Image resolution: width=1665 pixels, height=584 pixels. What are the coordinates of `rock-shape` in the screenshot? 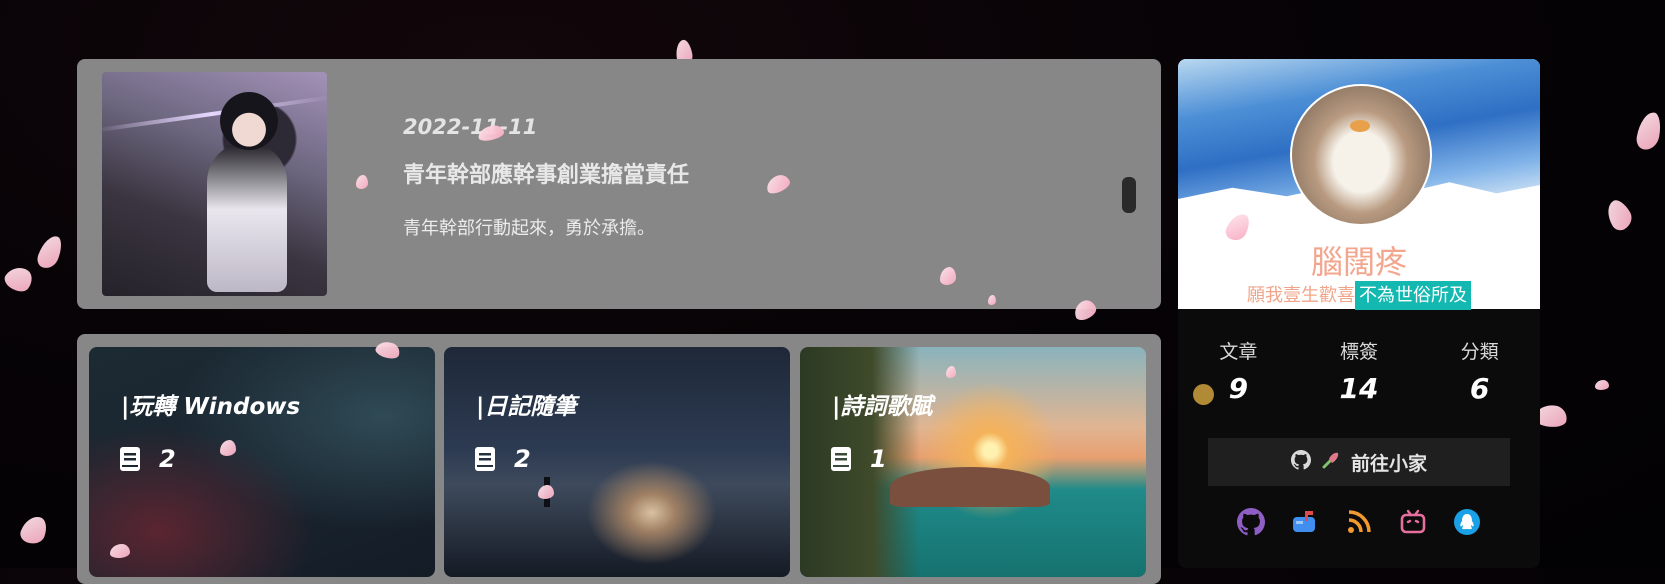 It's located at (970, 487).